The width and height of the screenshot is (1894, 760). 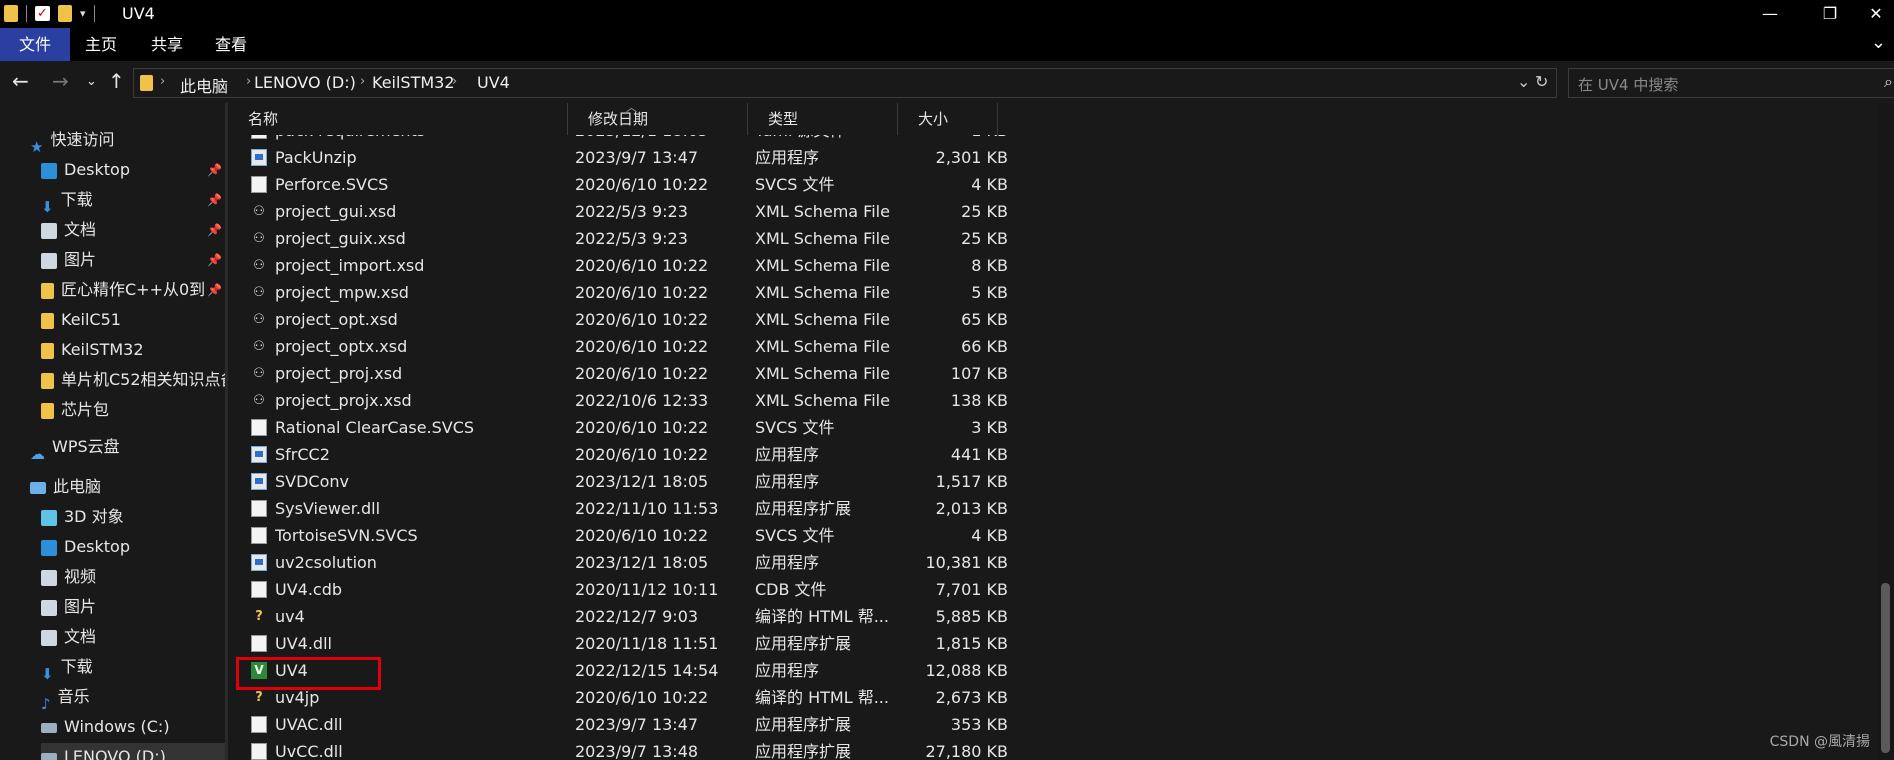 I want to click on column-header-name: 名称, so click(x=398, y=119).